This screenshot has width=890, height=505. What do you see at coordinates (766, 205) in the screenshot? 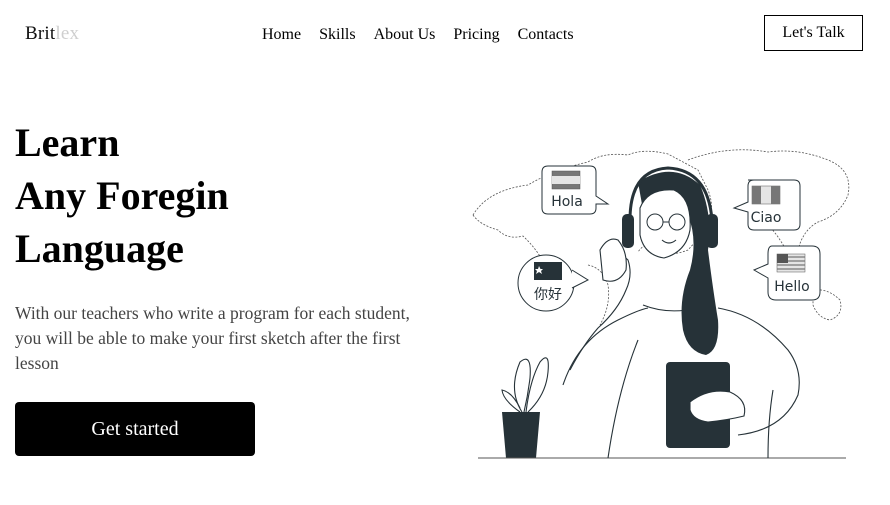
I see `speech-bubble-ciao: Ciao` at bounding box center [766, 205].